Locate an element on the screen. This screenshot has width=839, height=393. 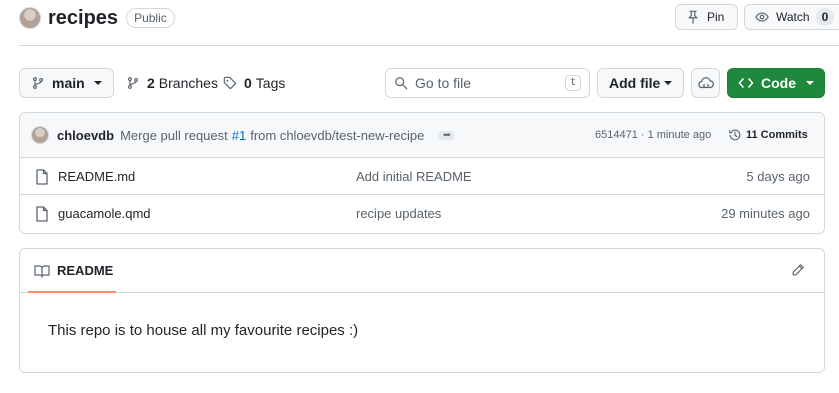
add-file-label: Add file is located at coordinates (635, 83).